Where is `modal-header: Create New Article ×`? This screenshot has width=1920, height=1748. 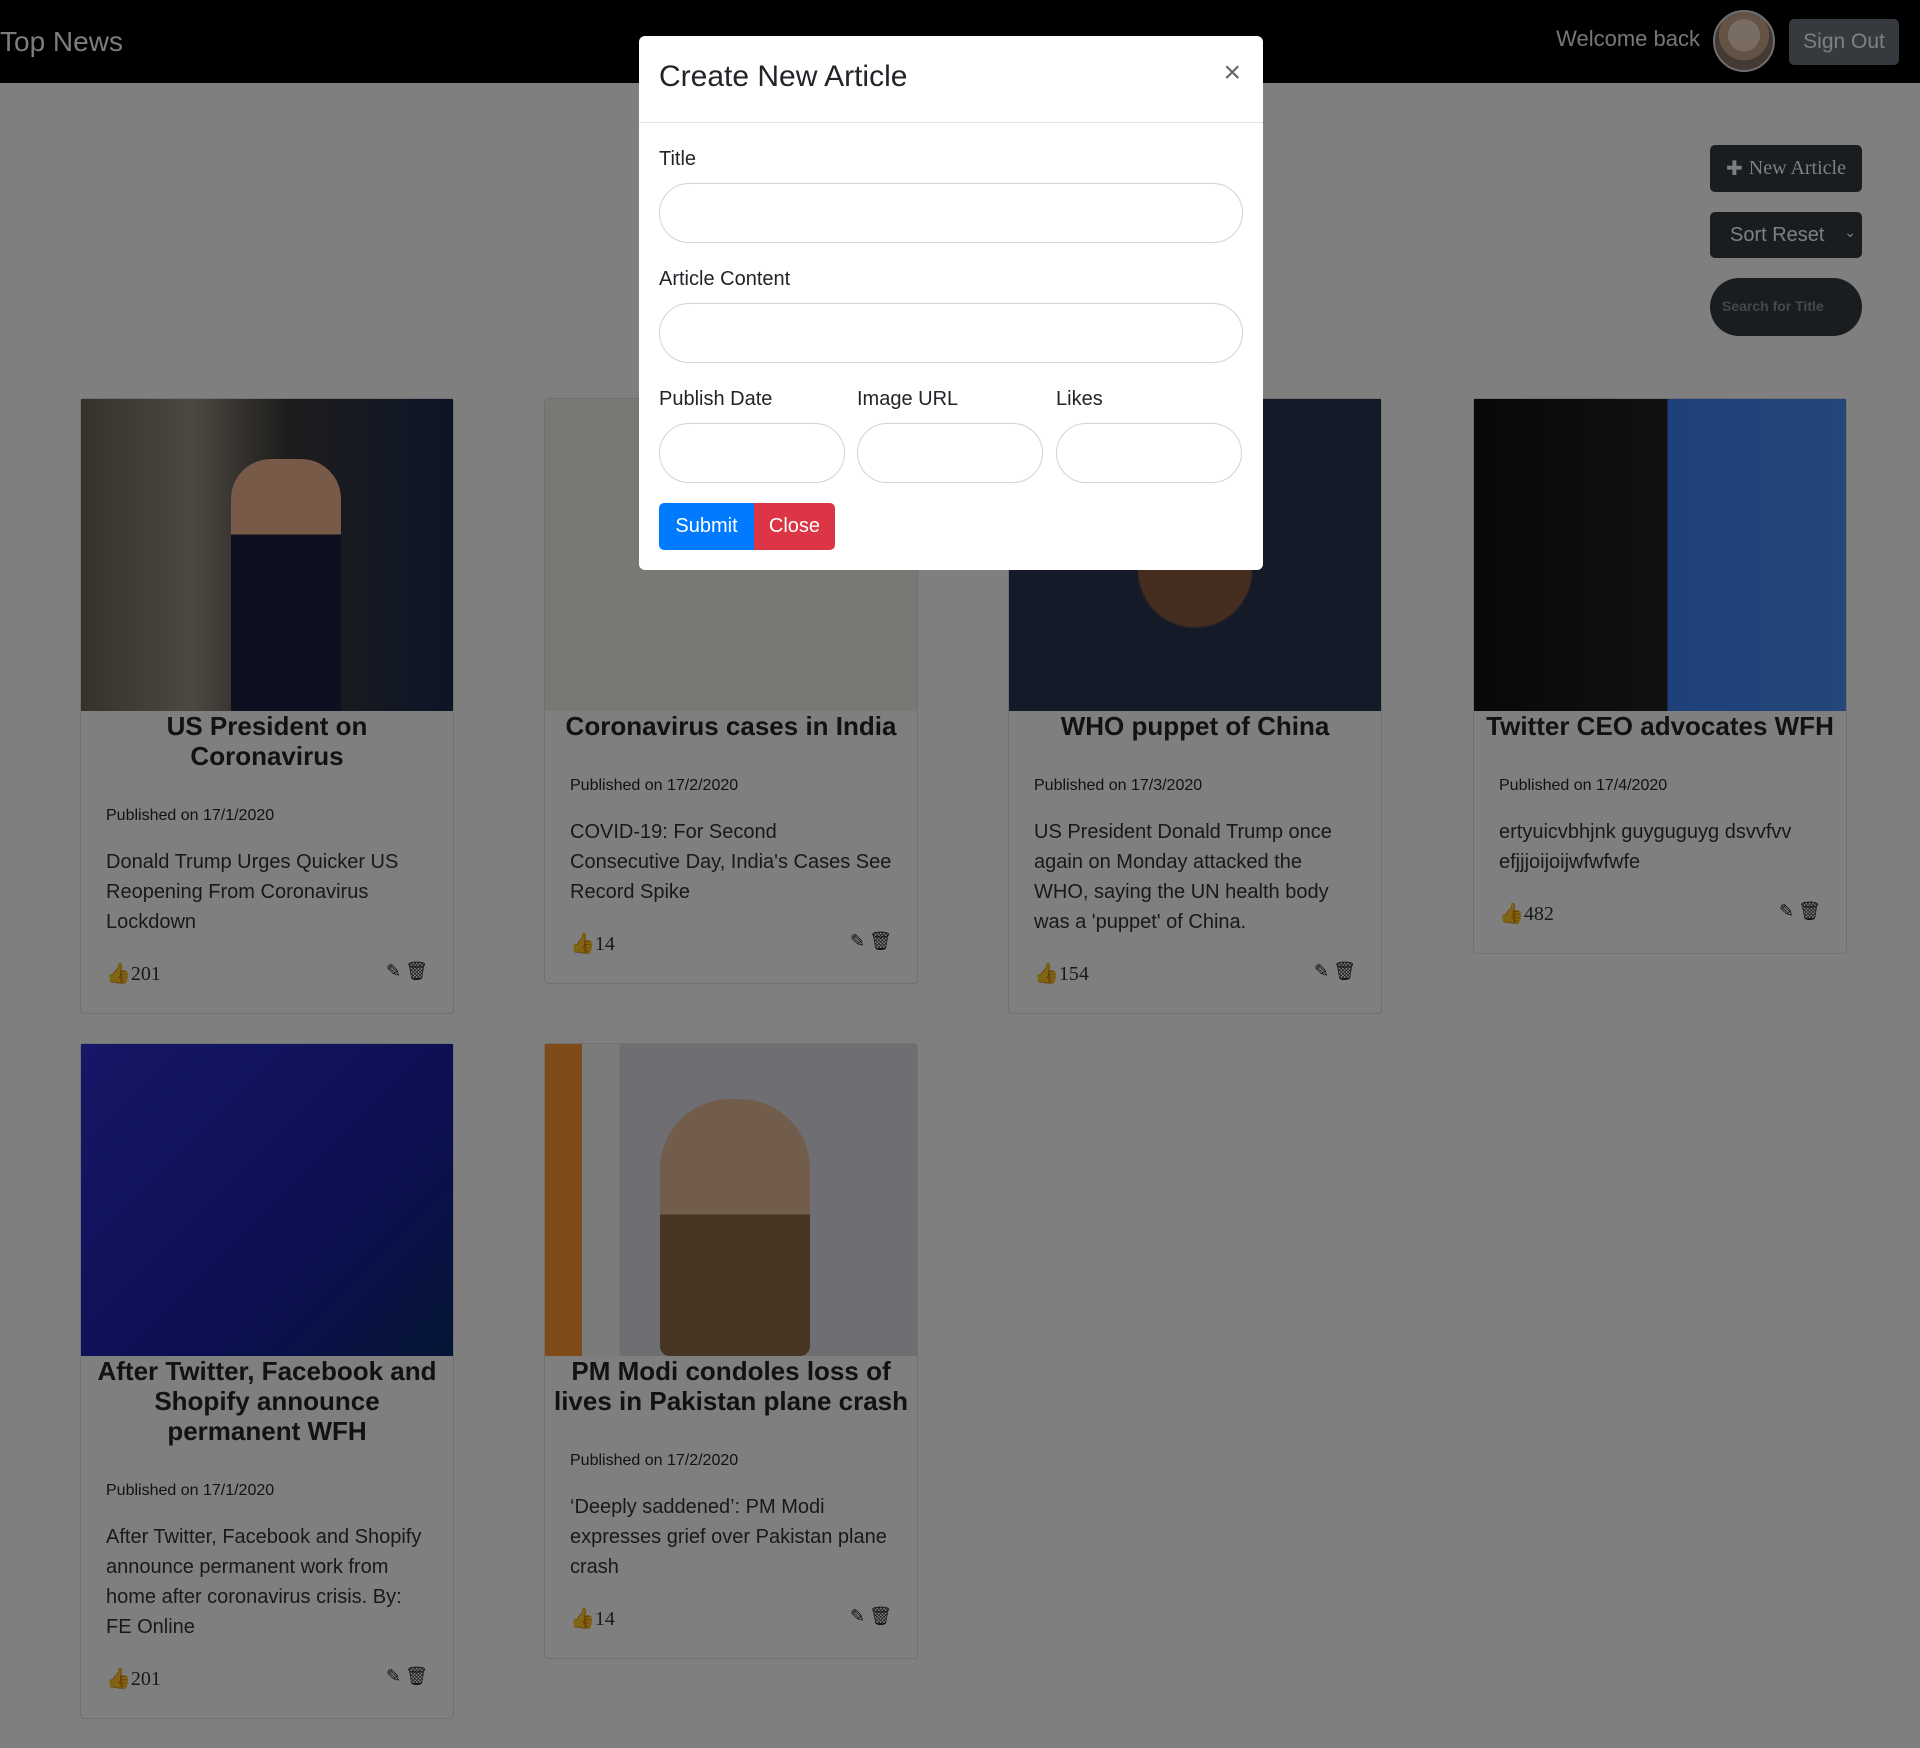
modal-header: Create New Article × is located at coordinates (951, 79).